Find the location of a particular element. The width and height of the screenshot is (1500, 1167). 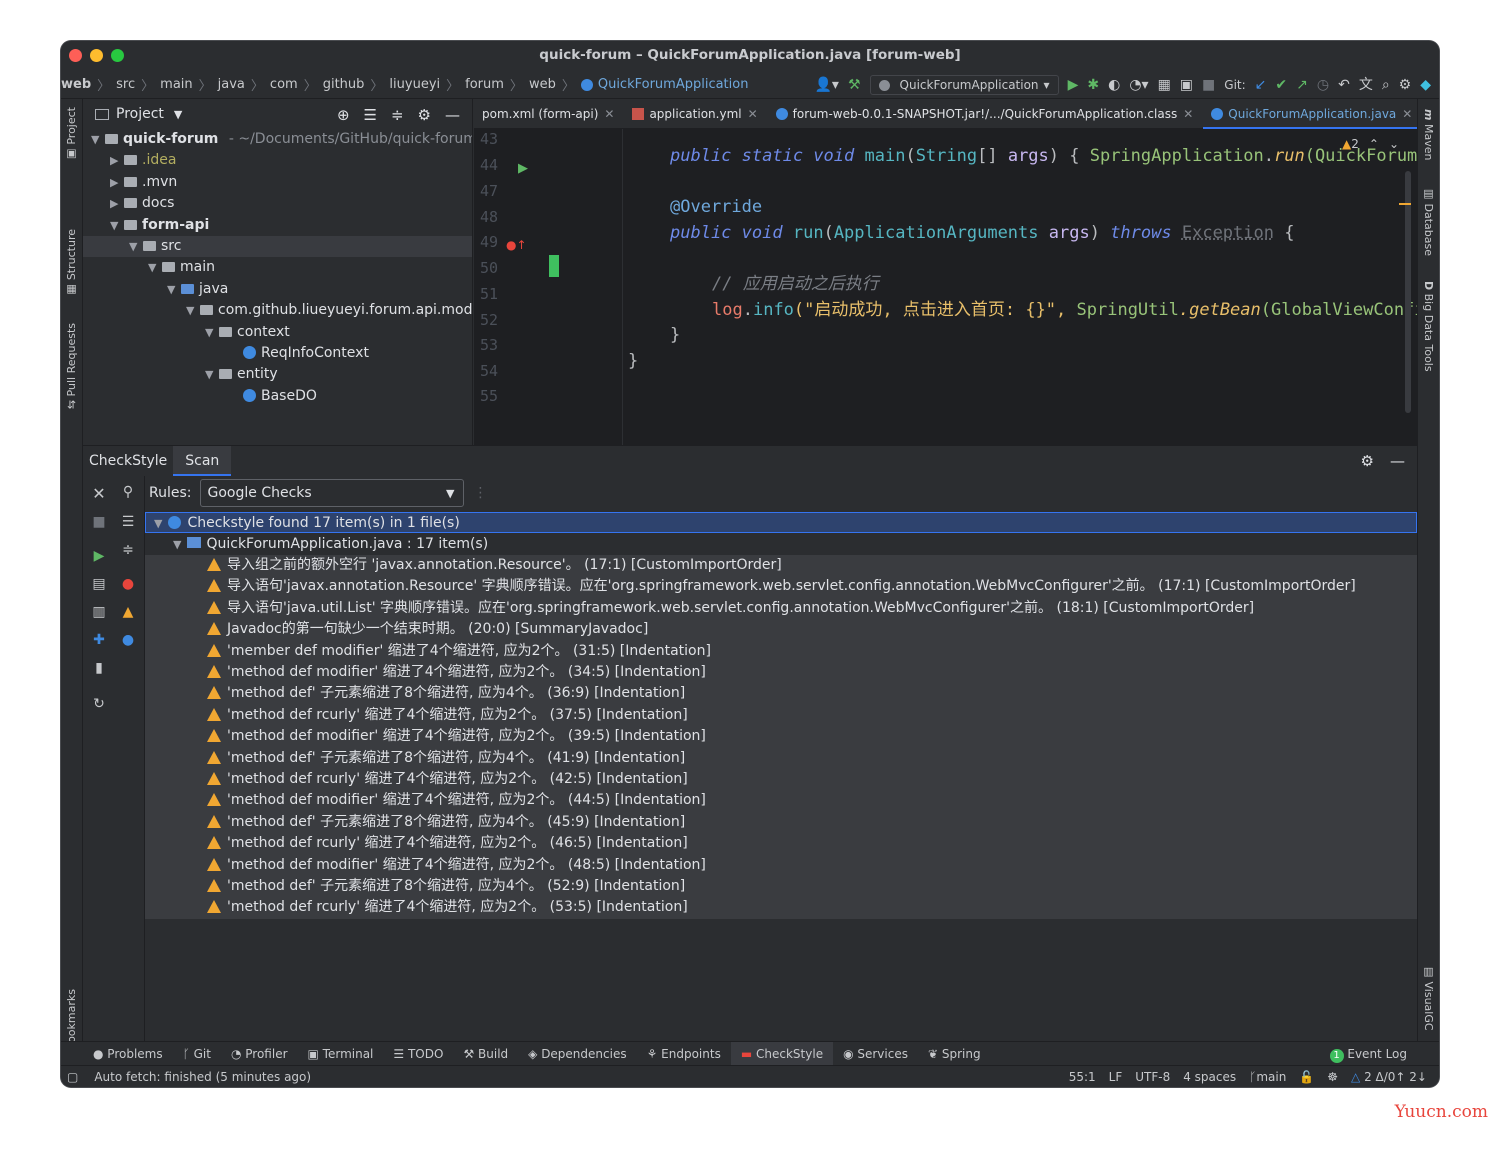

coverage-icon: ◐ is located at coordinates (1114, 85).